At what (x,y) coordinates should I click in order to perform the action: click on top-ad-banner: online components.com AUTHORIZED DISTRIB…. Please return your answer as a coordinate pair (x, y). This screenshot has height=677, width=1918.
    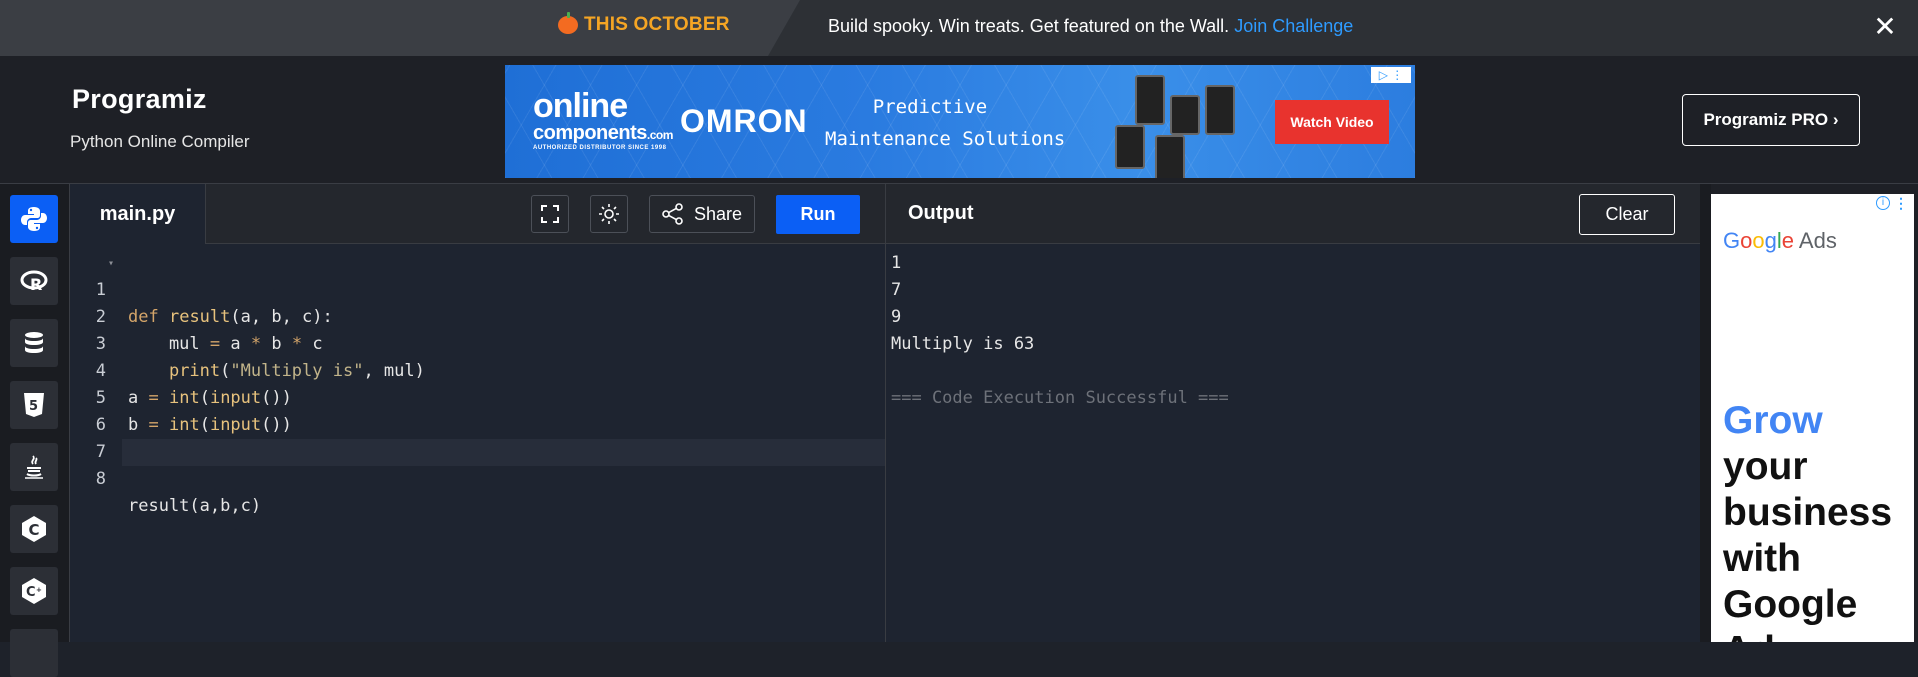
    Looking at the image, I should click on (960, 121).